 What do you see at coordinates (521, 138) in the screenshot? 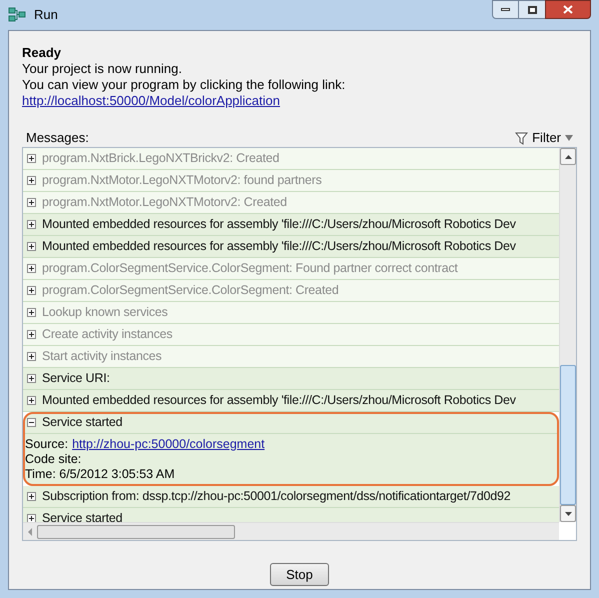
I see `filter-icon` at bounding box center [521, 138].